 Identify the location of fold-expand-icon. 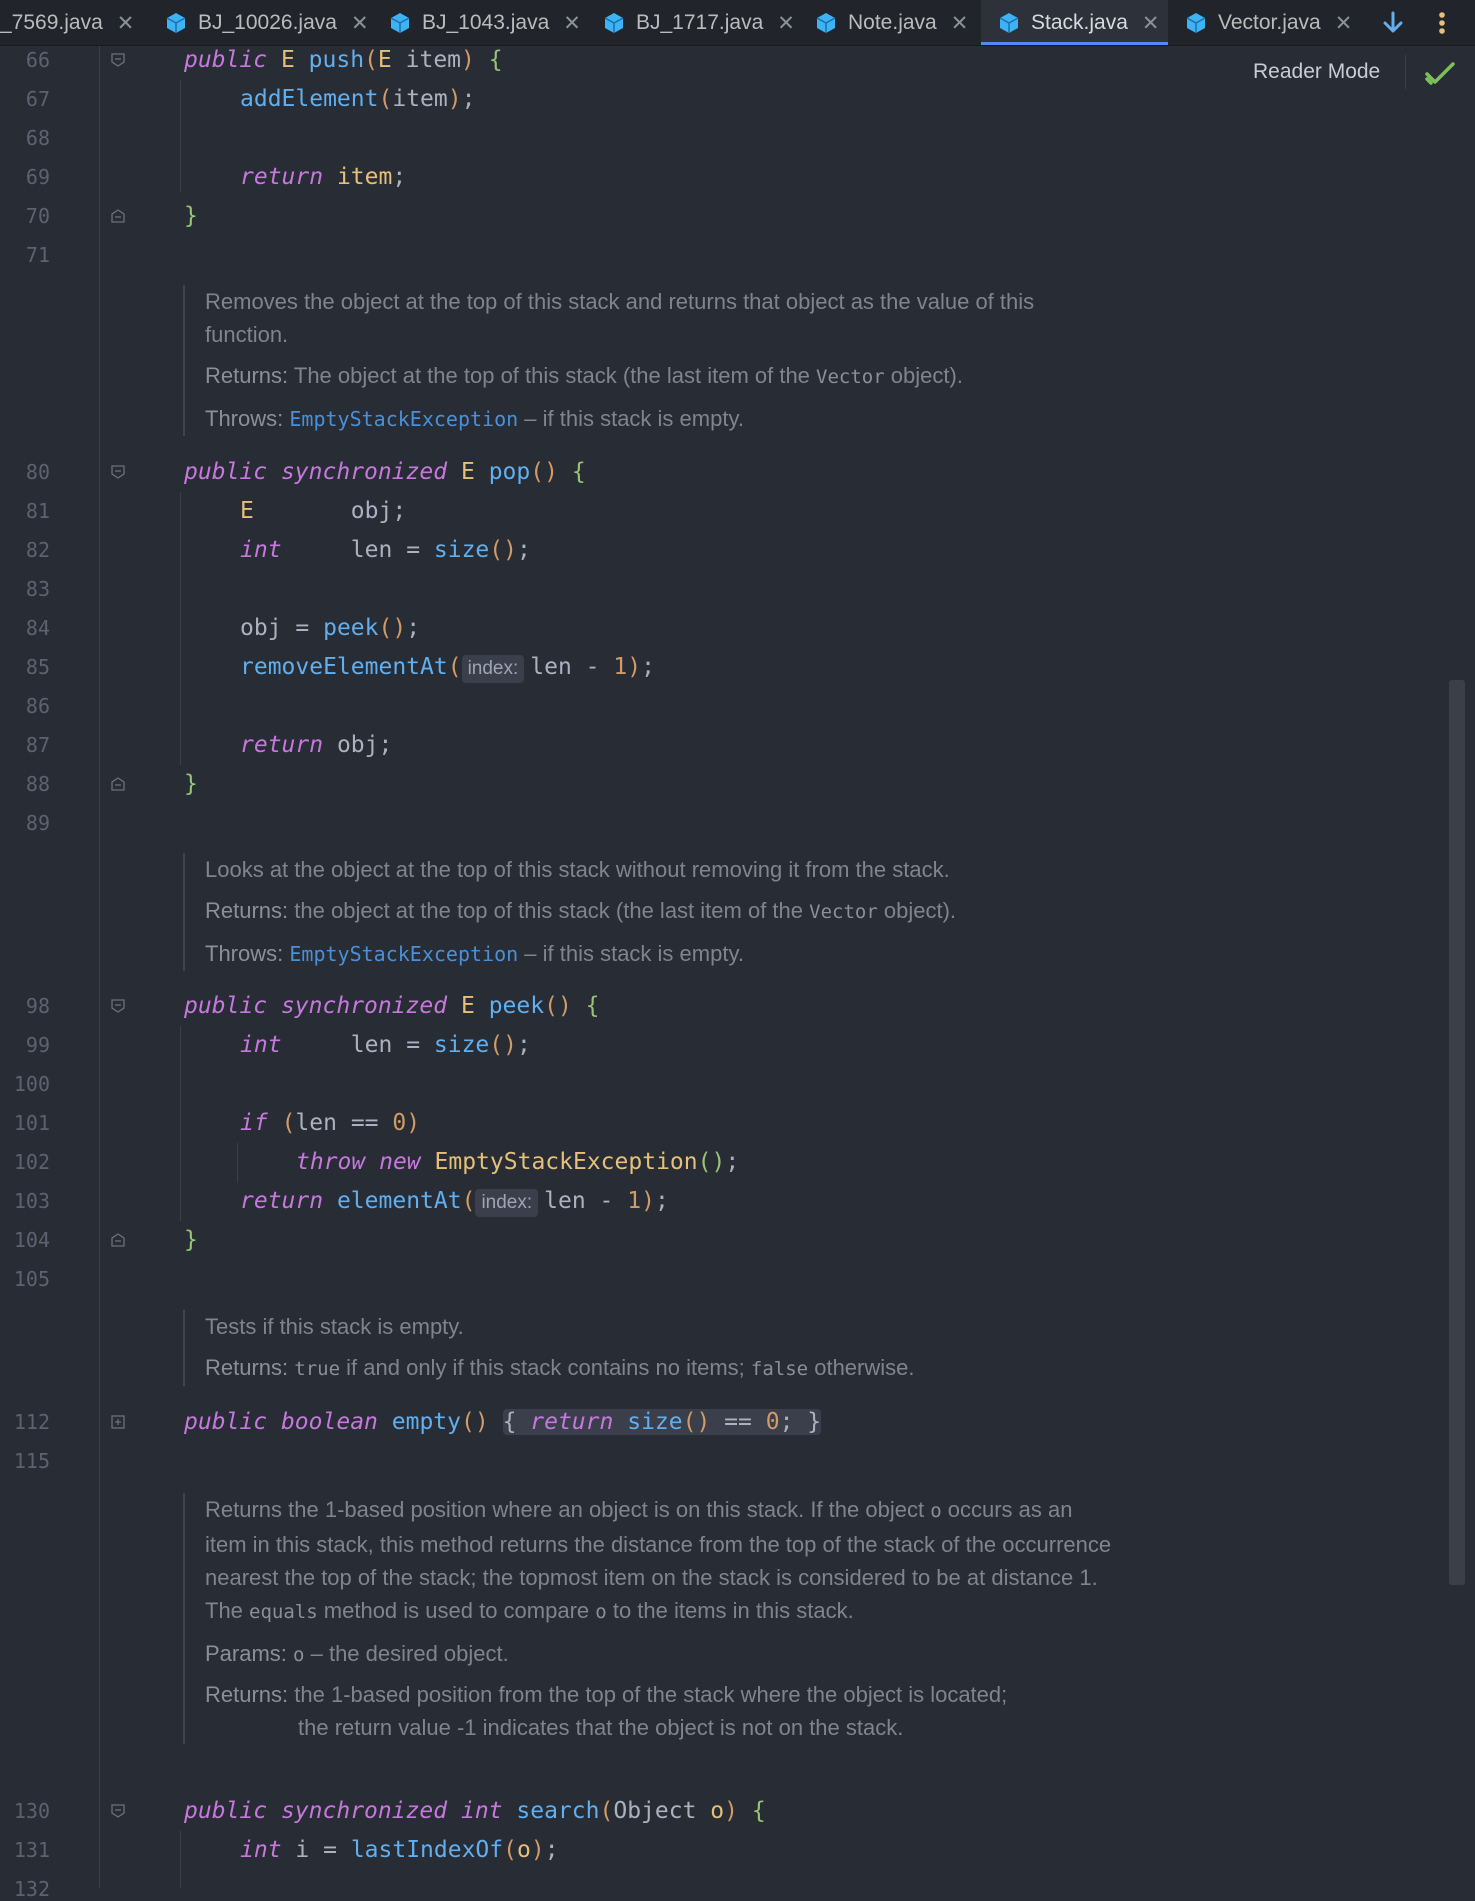
(118, 1422).